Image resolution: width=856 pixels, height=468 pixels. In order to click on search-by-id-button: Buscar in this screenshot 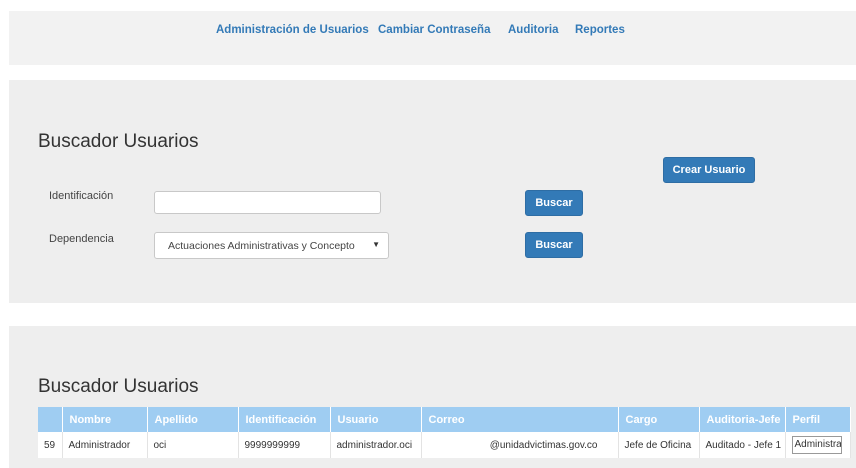, I will do `click(554, 203)`.